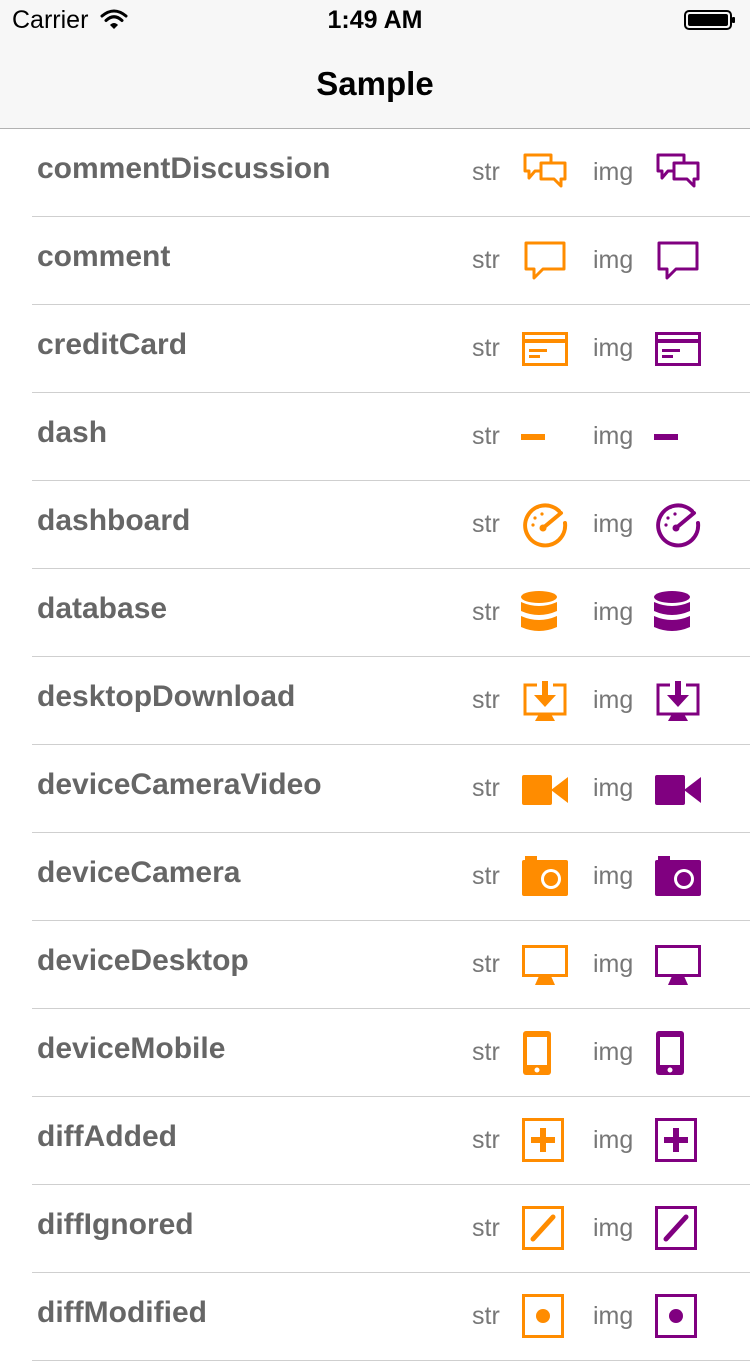 This screenshot has width=750, height=1361. Describe the element at coordinates (375, 1053) in the screenshot. I see `list-item: deviceMobile str img` at that location.